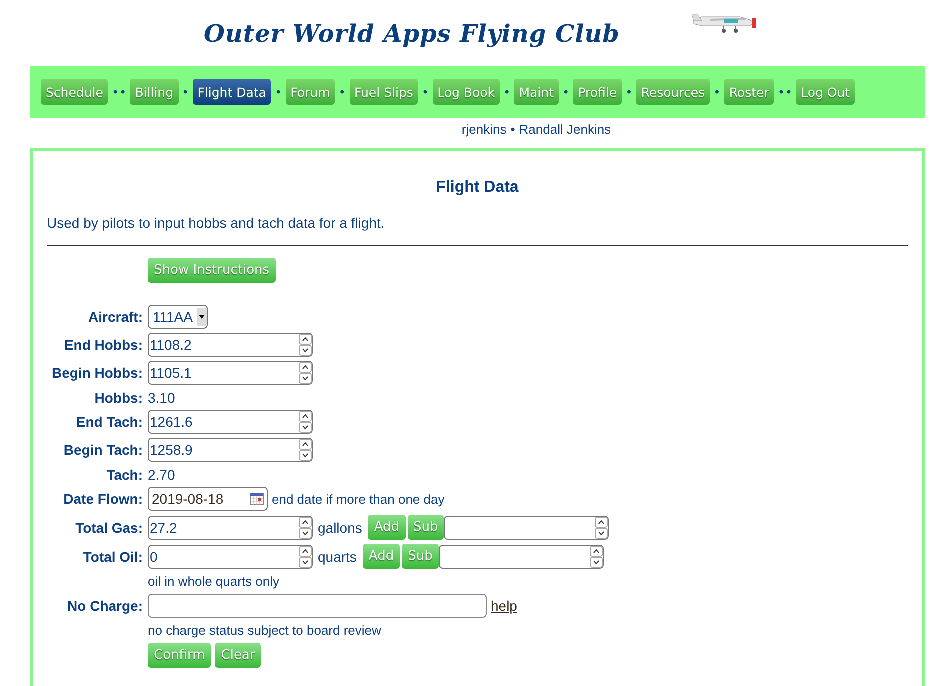 This screenshot has width=951, height=686. What do you see at coordinates (317, 606) in the screenshot?
I see `text-field` at bounding box center [317, 606].